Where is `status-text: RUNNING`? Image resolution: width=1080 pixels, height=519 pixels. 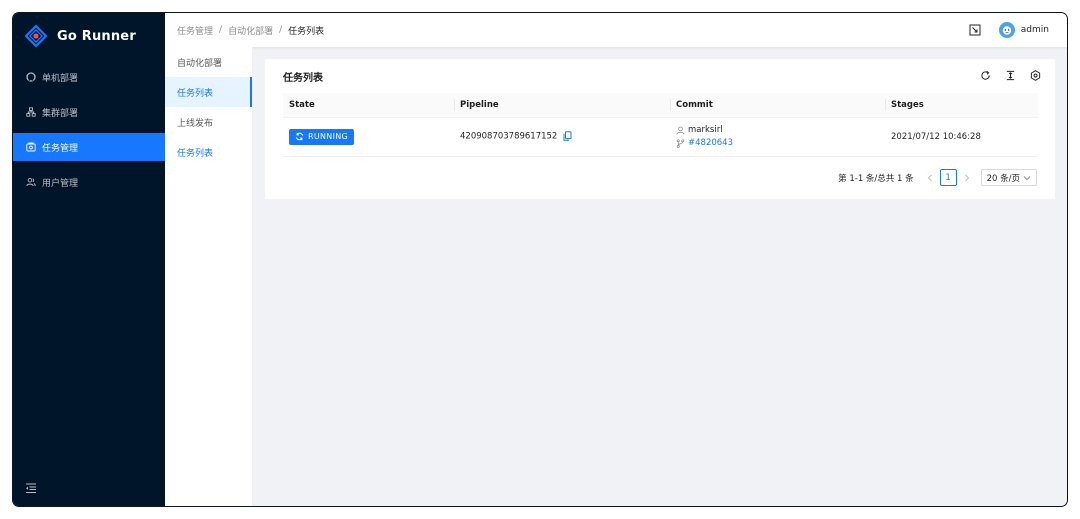 status-text: RUNNING is located at coordinates (328, 136).